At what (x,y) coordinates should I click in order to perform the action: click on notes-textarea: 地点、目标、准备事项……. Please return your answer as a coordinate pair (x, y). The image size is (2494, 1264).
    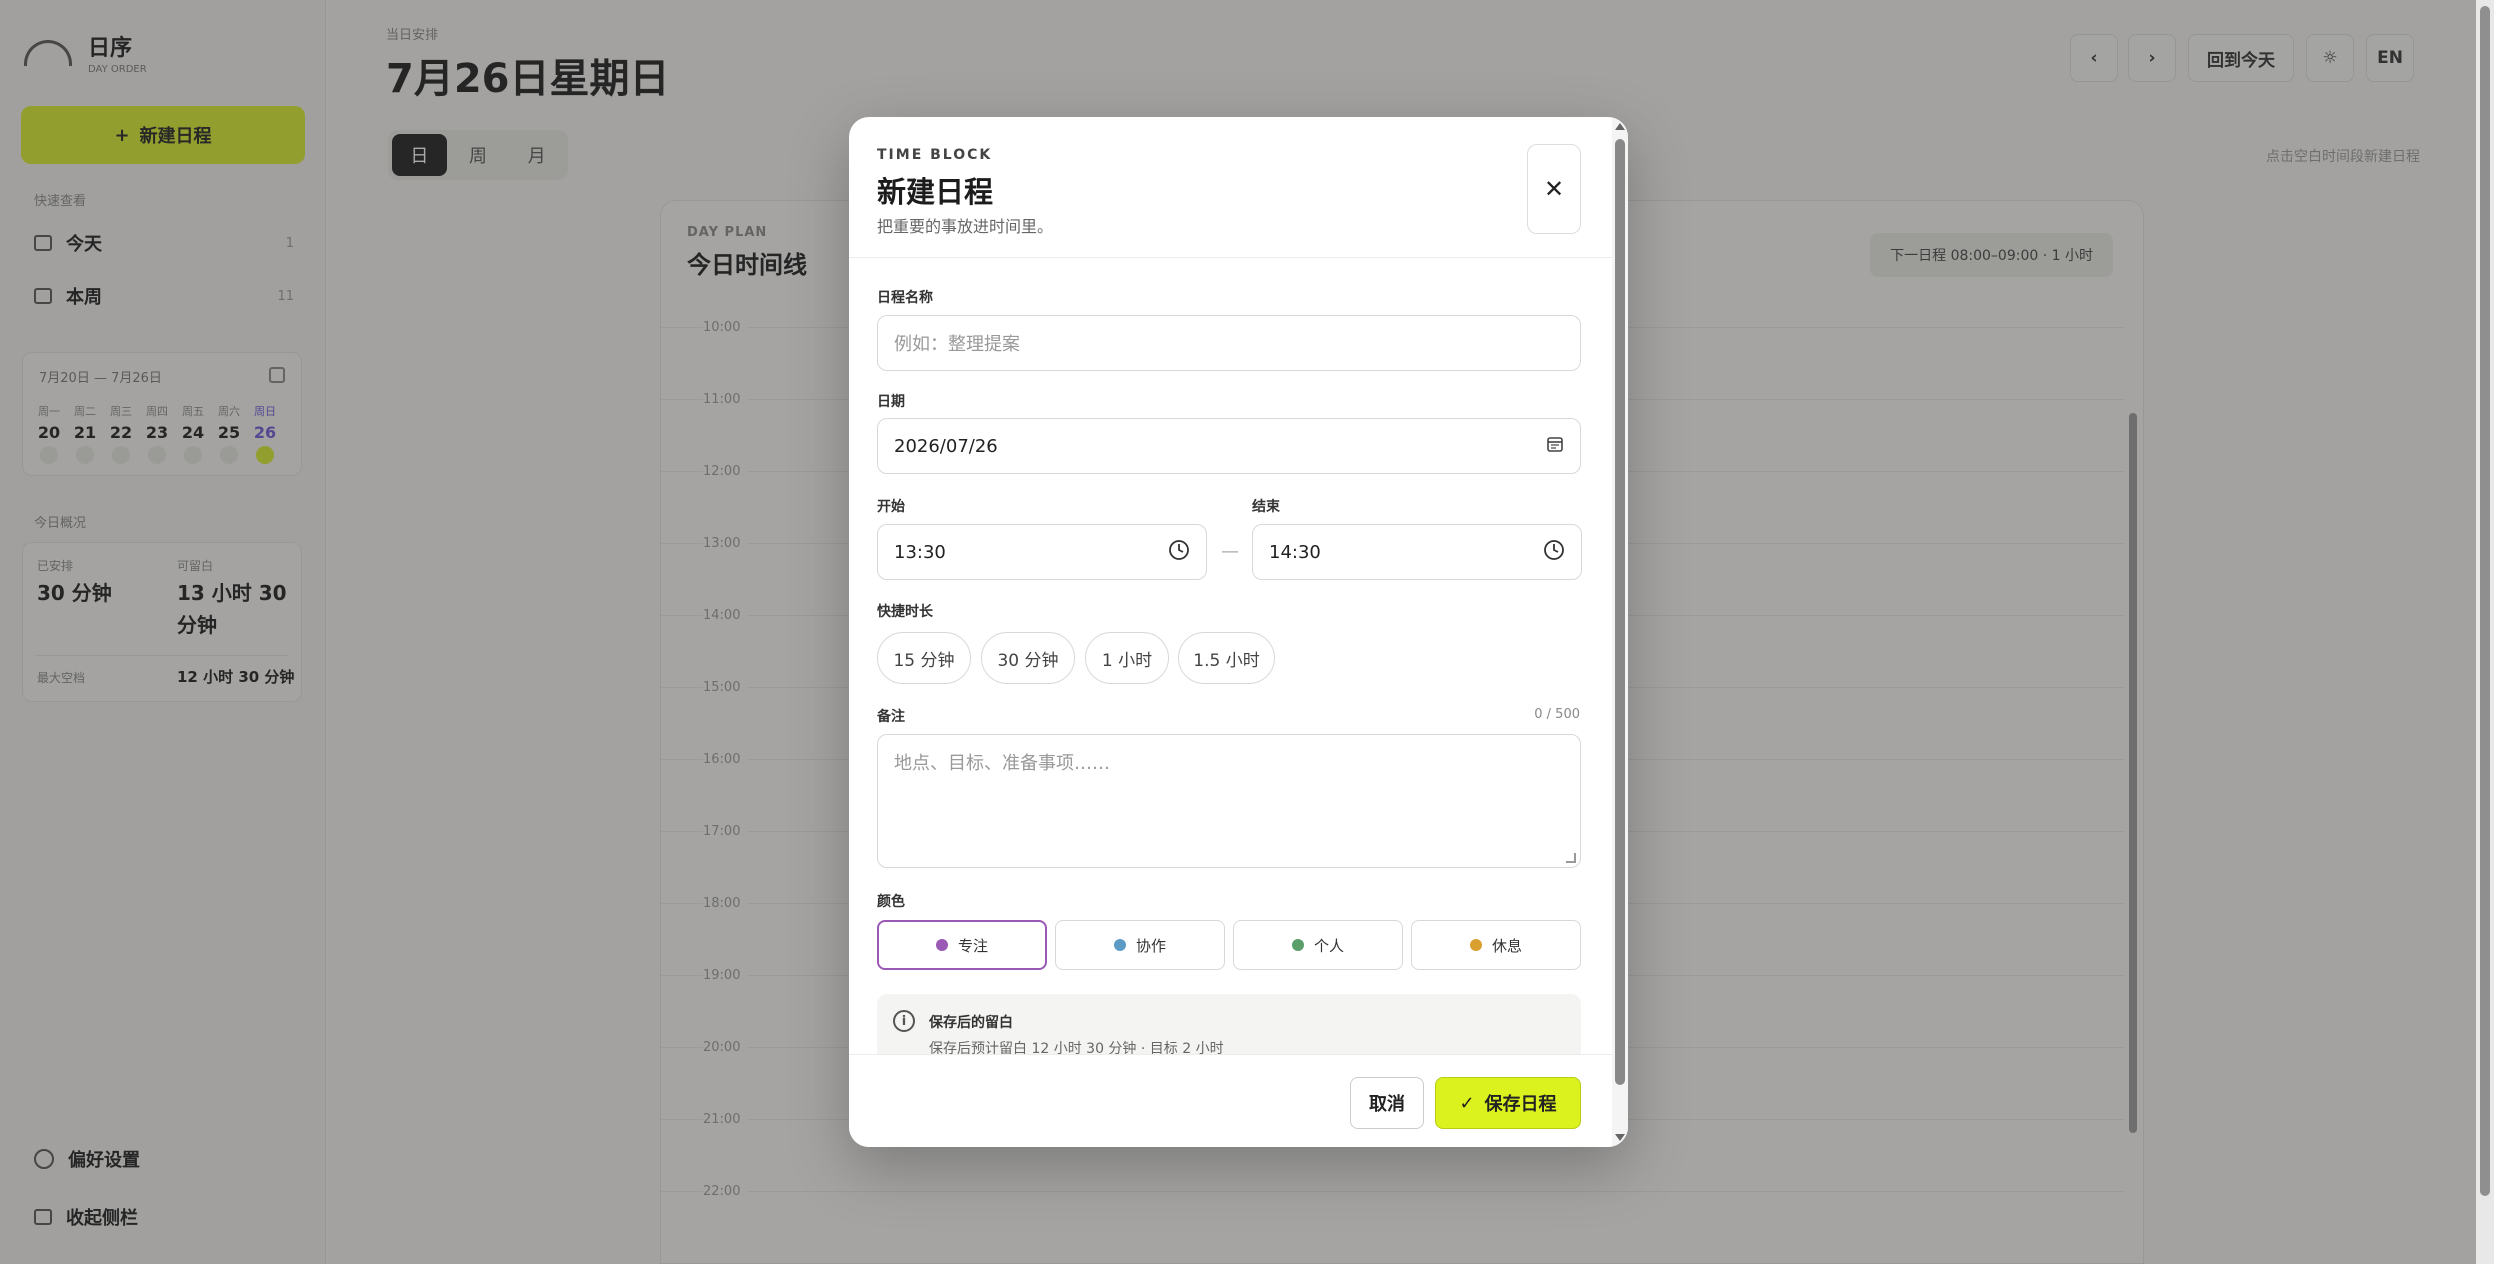
    Looking at the image, I should click on (1229, 801).